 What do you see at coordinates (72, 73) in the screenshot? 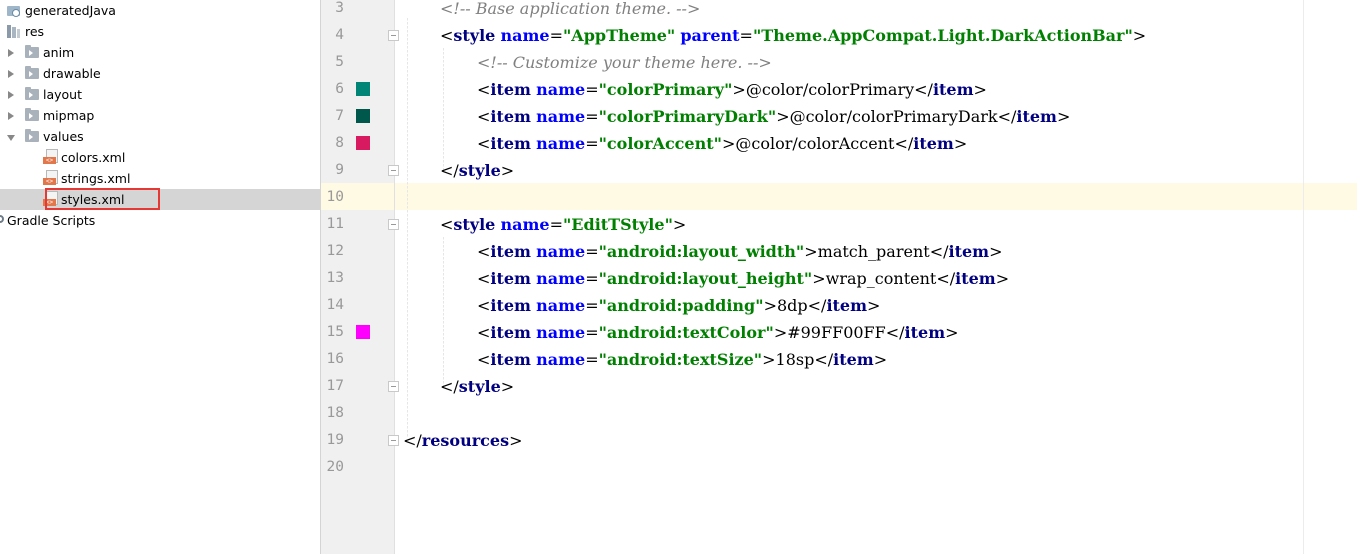
I see `tree-item-label: drawable` at bounding box center [72, 73].